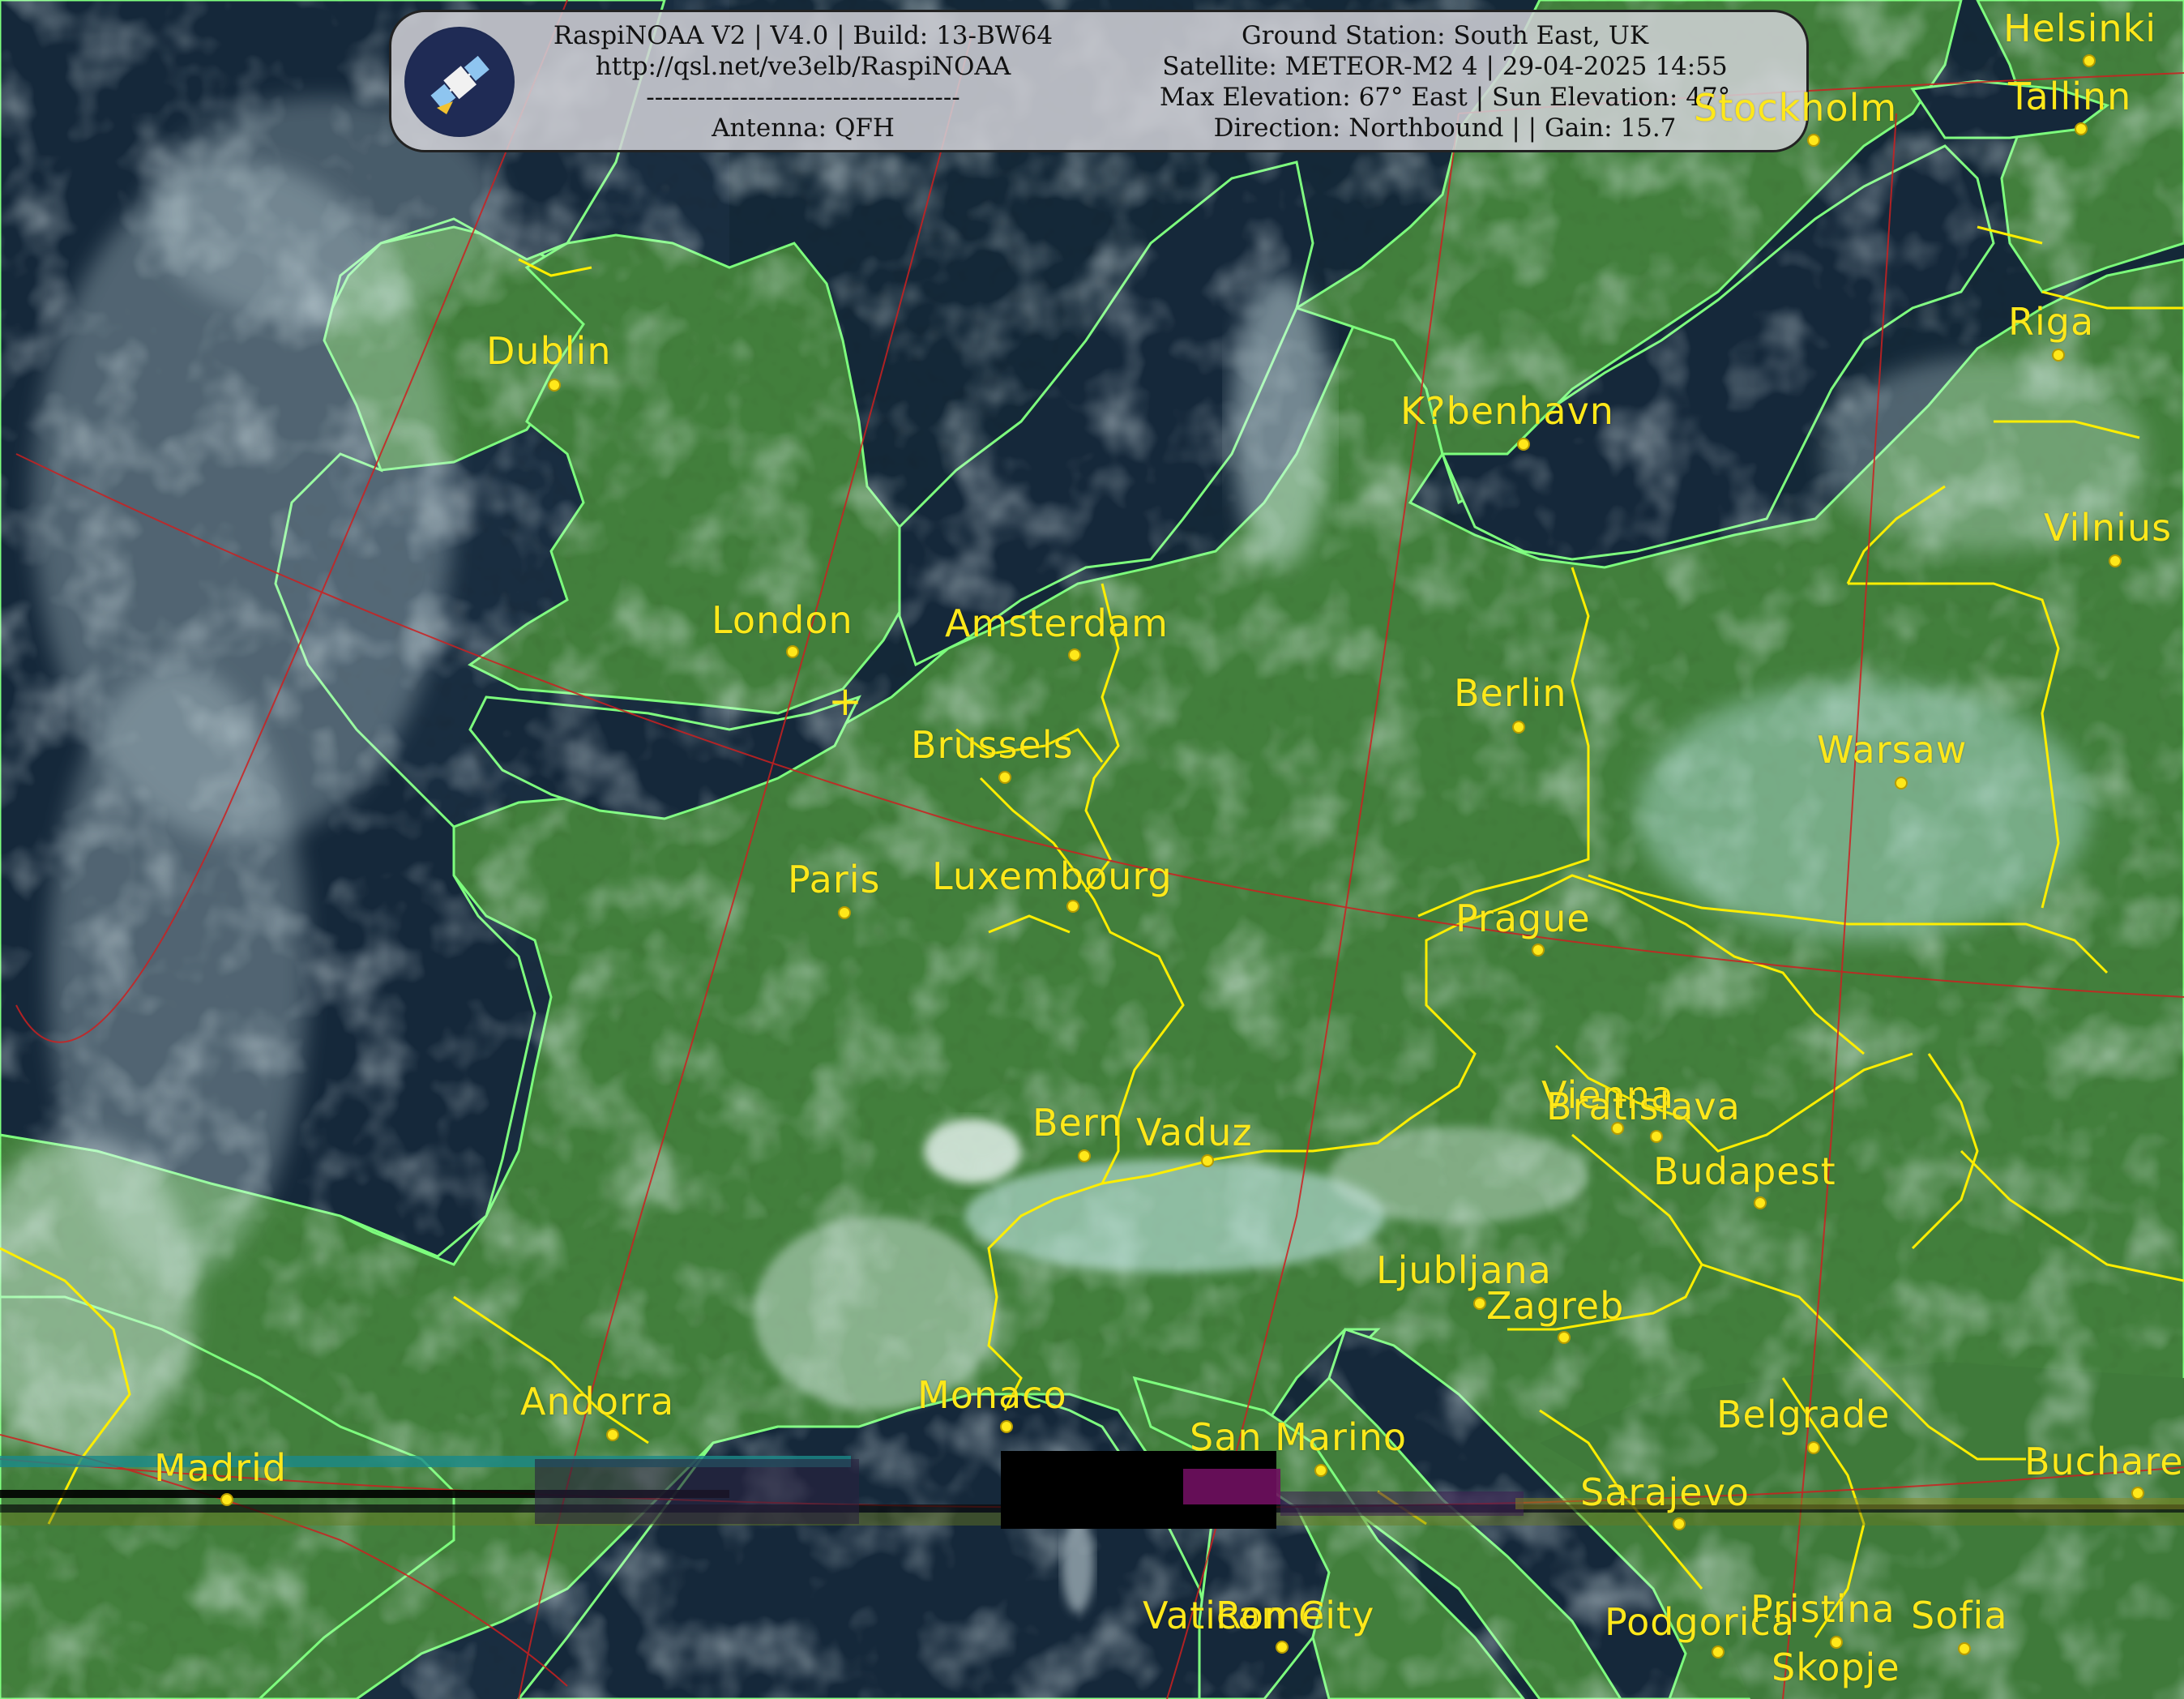 The image size is (2184, 1699). Describe the element at coordinates (2080, 28) in the screenshot. I see `city-label: Helsinki` at that location.